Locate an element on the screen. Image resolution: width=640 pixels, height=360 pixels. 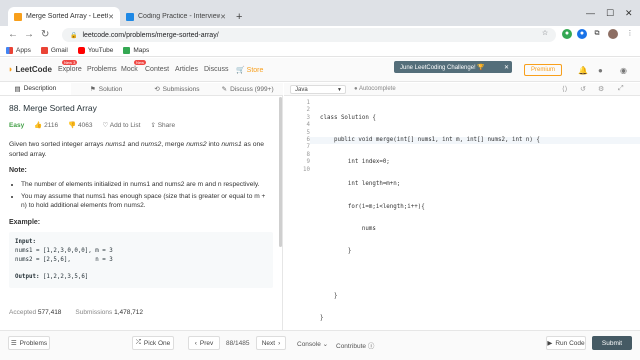
share-button: ⇪ Share is located at coordinates (162, 125).